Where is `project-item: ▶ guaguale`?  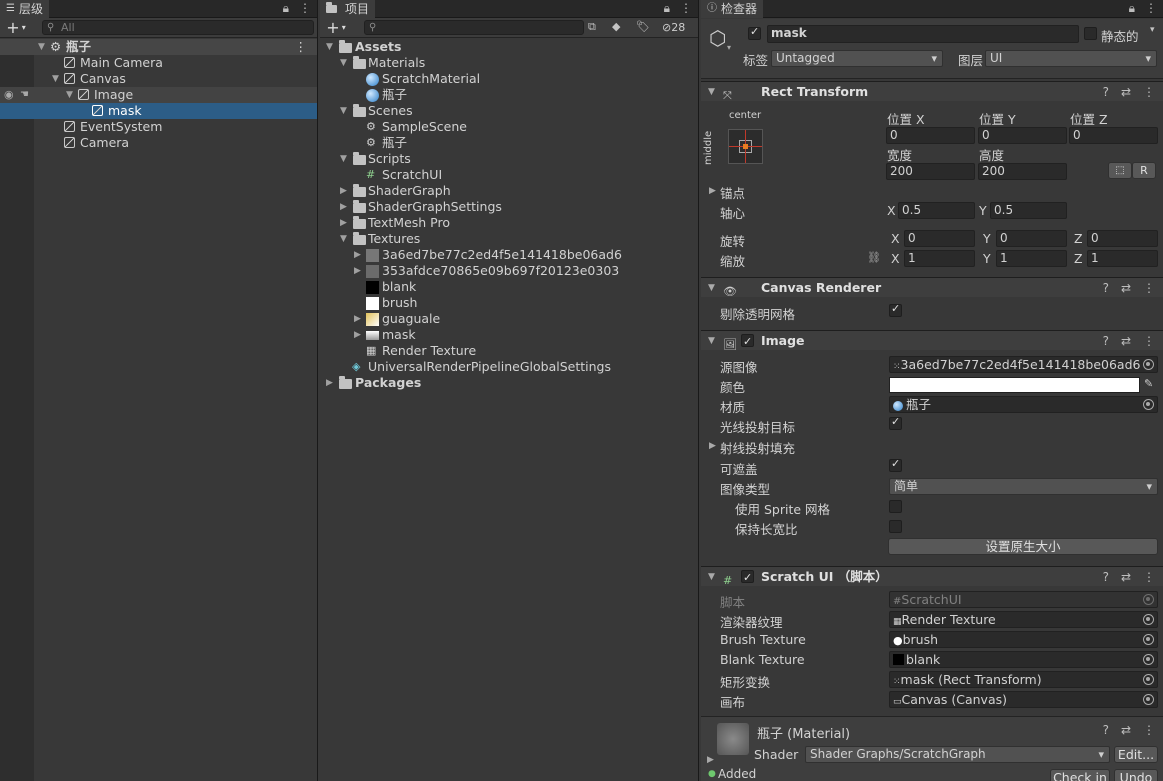
project-item: ▶ guaguale is located at coordinates (509, 319).